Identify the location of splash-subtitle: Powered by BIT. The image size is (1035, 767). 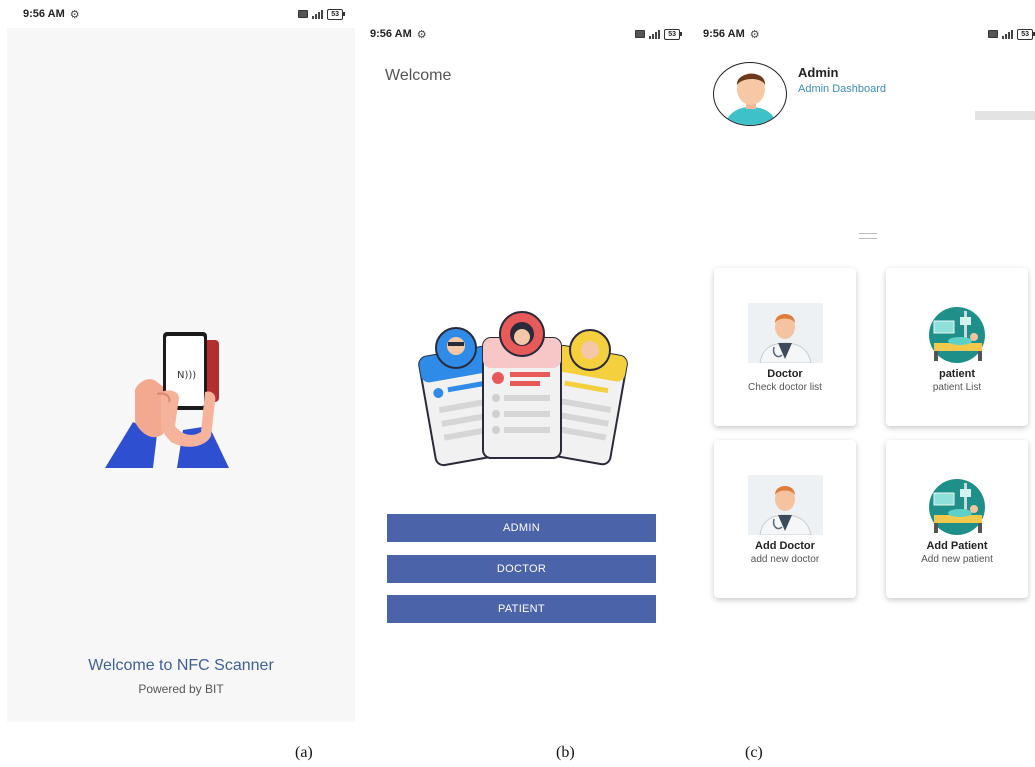
(181, 689).